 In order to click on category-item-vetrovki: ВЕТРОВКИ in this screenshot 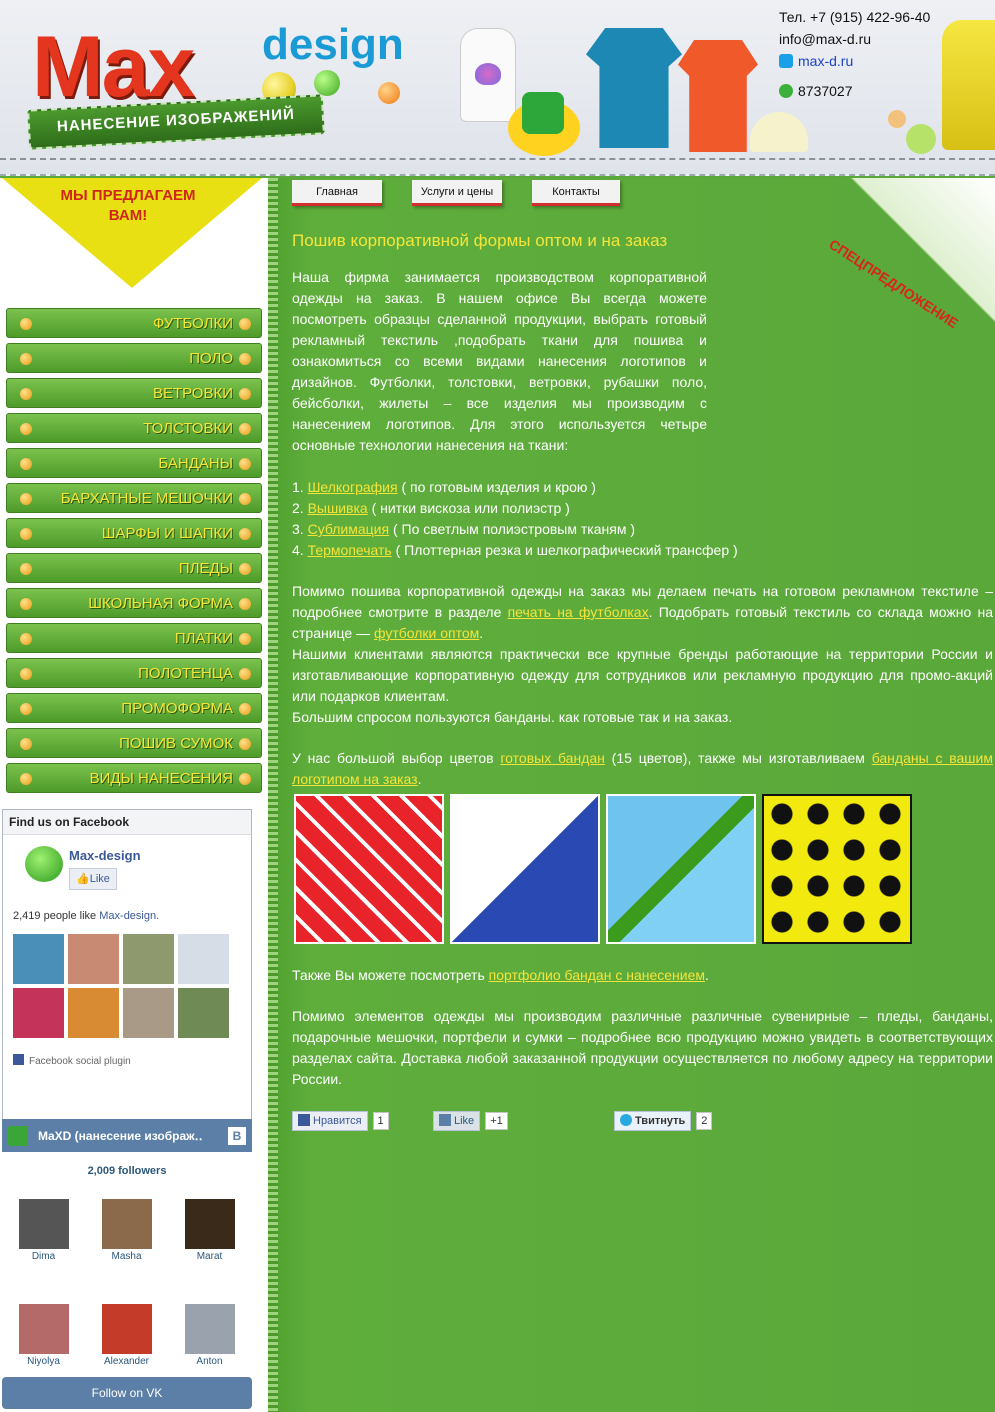, I will do `click(134, 393)`.